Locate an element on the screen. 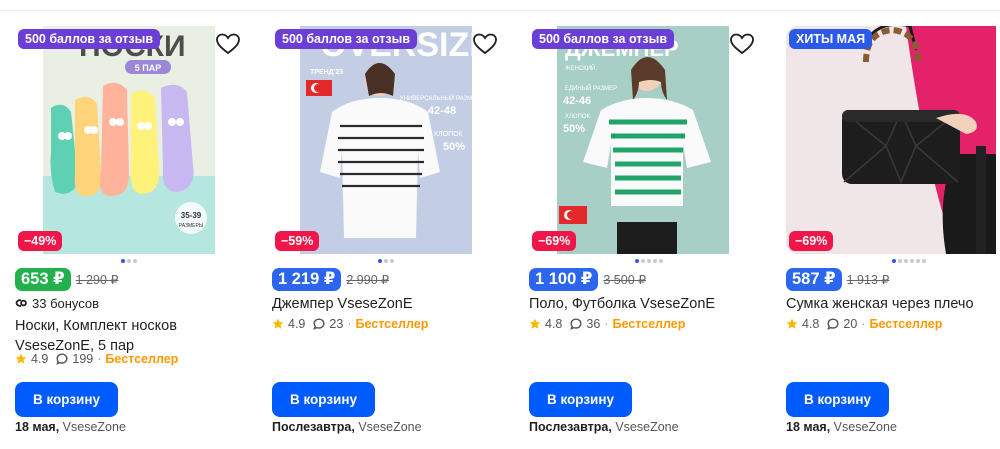 The image size is (1000, 449). bonus-text: 33 бонусов is located at coordinates (66, 303).